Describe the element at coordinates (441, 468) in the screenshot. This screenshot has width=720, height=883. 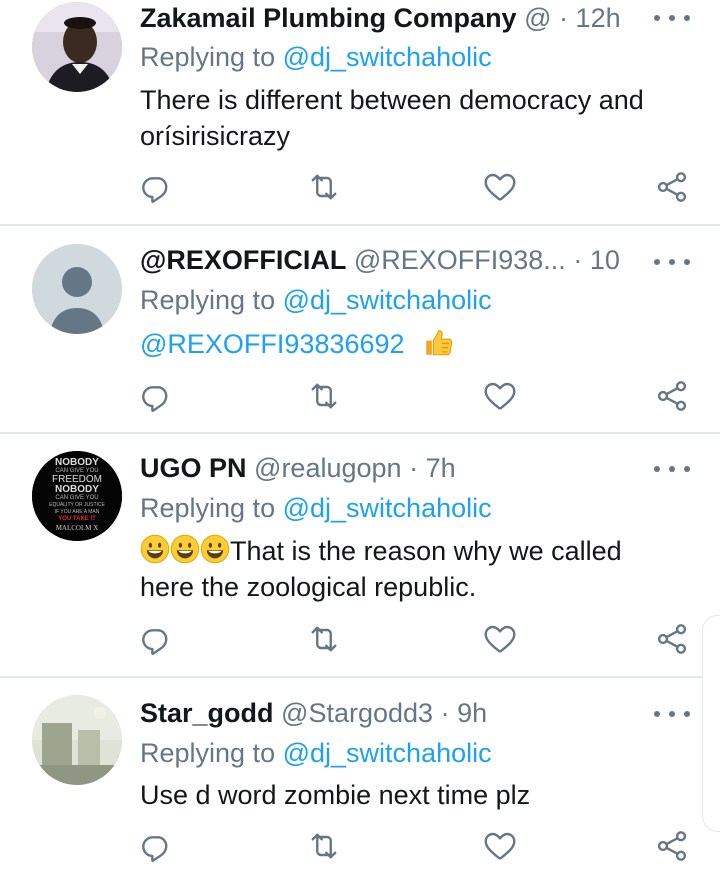
I see `timestamp: 7h` at that location.